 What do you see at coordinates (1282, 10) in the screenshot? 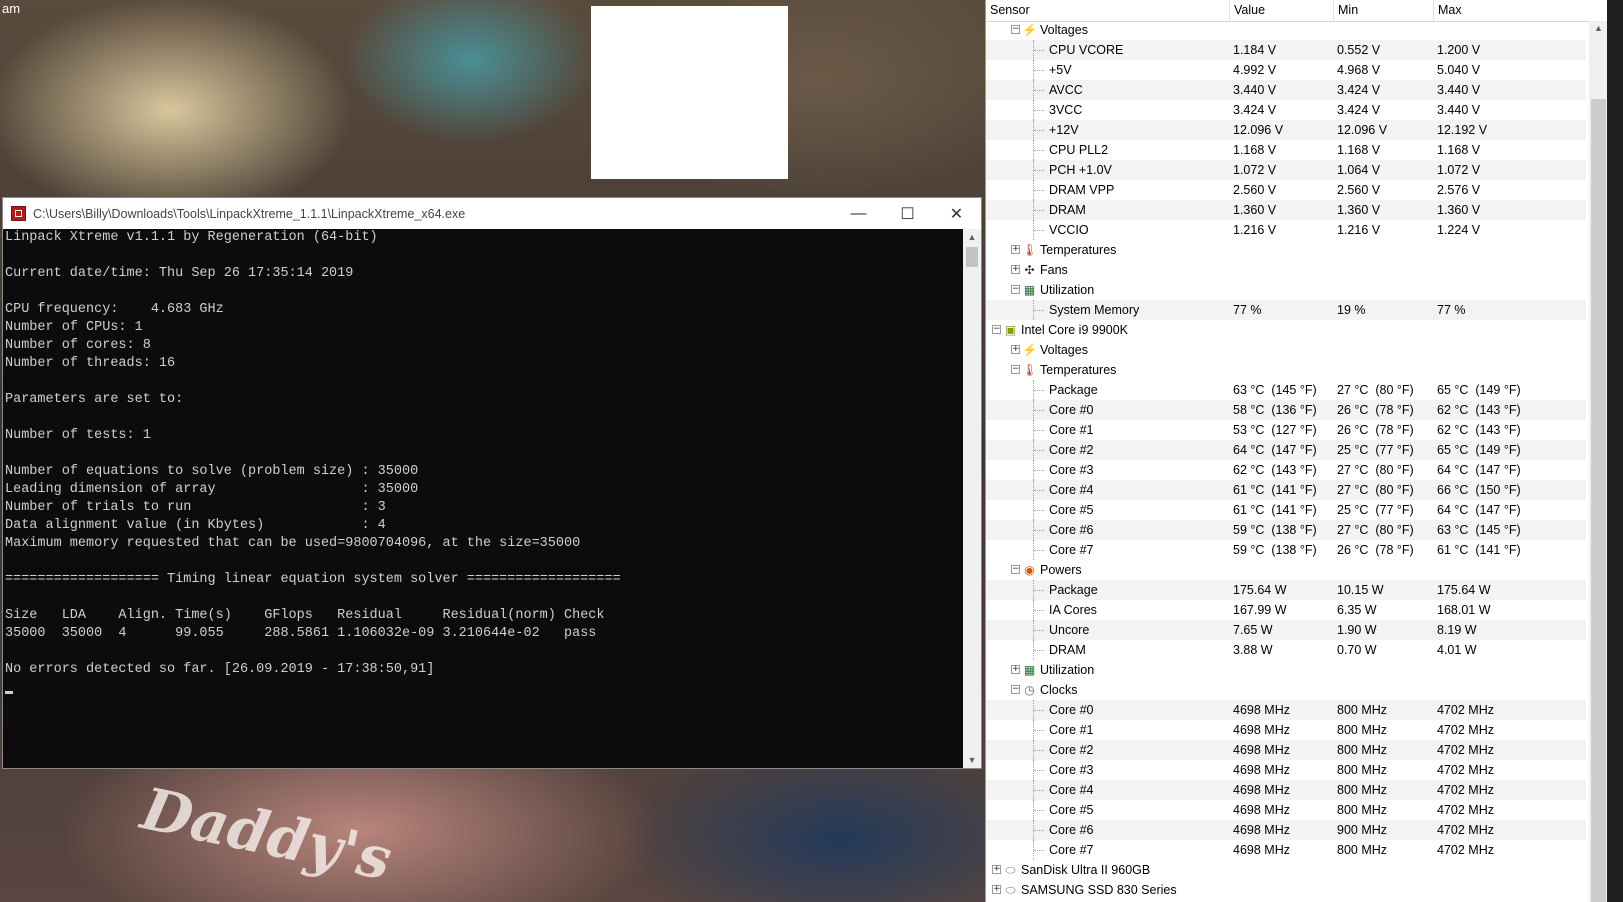
I see `column-header-value: Value` at bounding box center [1282, 10].